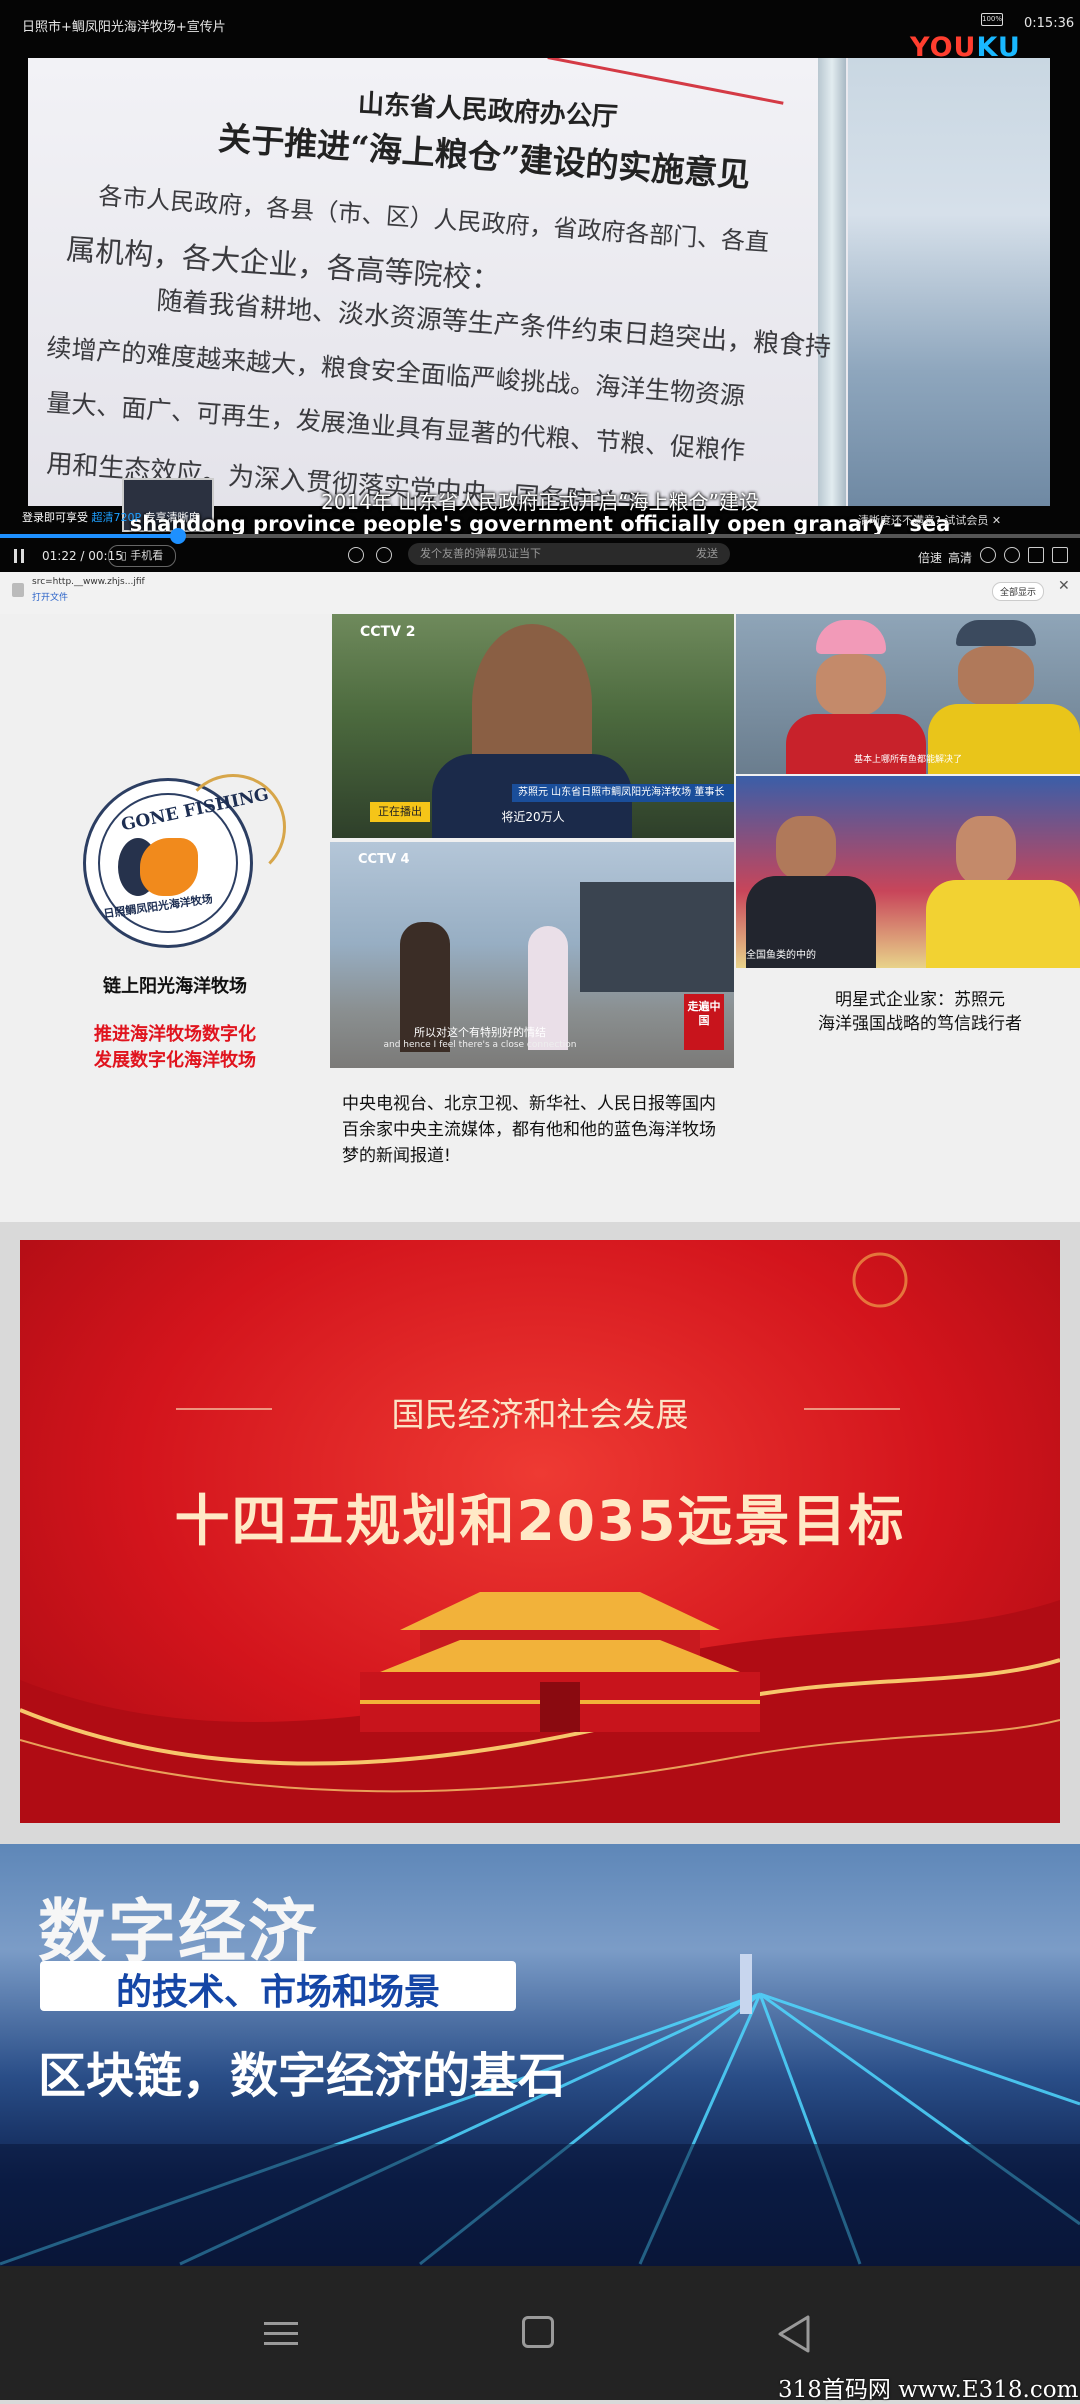 The height and width of the screenshot is (2404, 1080). Describe the element at coordinates (356, 555) in the screenshot. I see `danmu-toggle-icon` at that location.